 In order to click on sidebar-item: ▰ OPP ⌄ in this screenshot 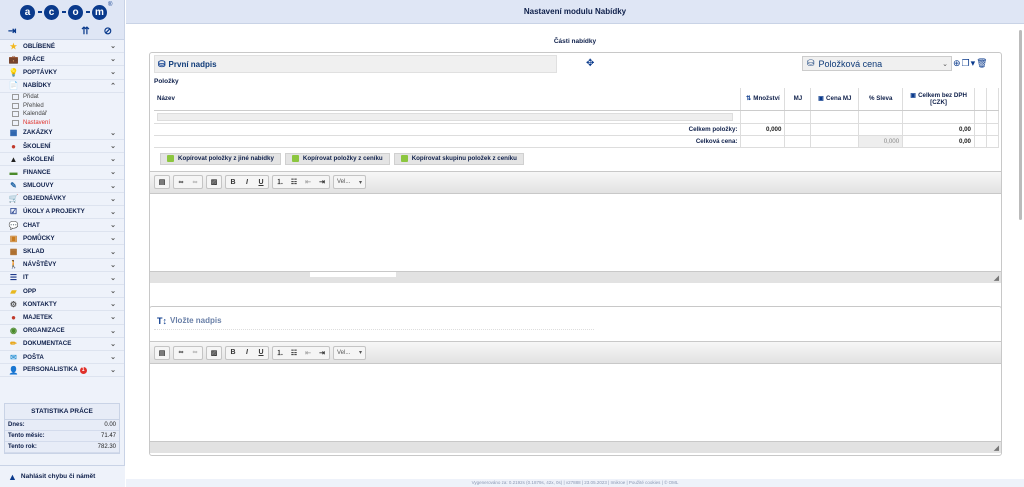, I will do `click(62, 292)`.